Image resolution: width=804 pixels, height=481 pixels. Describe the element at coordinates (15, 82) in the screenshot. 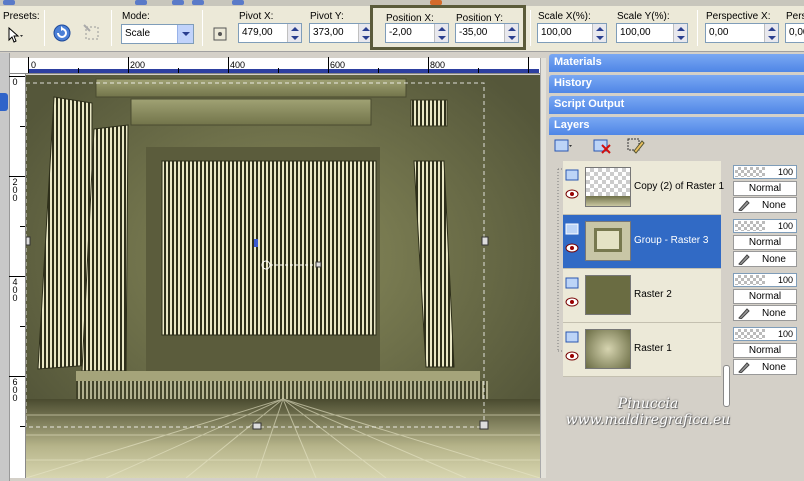

I see `ruler-label: 0` at that location.